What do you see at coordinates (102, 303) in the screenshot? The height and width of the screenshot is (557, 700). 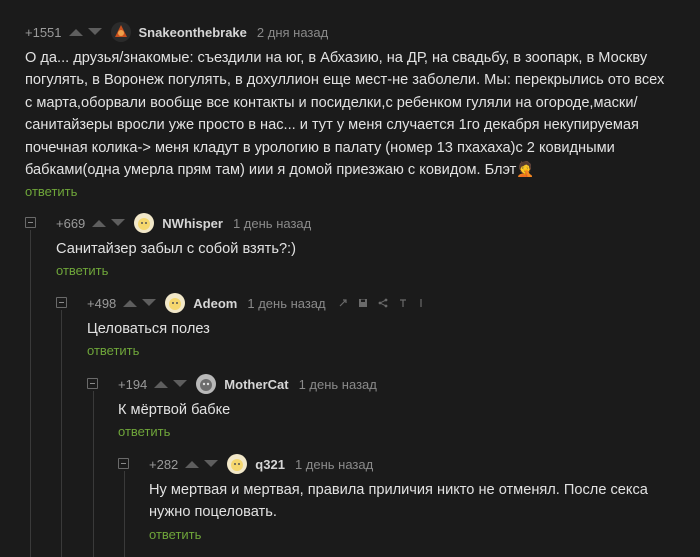 I see `comment-rating: +498` at bounding box center [102, 303].